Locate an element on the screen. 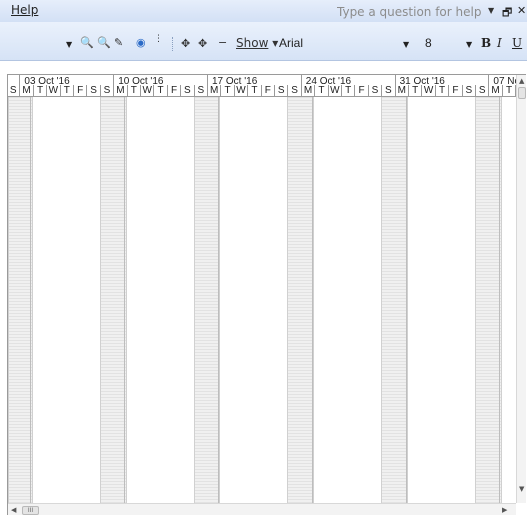 The image size is (527, 522). close-window-icon: ✕ is located at coordinates (521, 10).